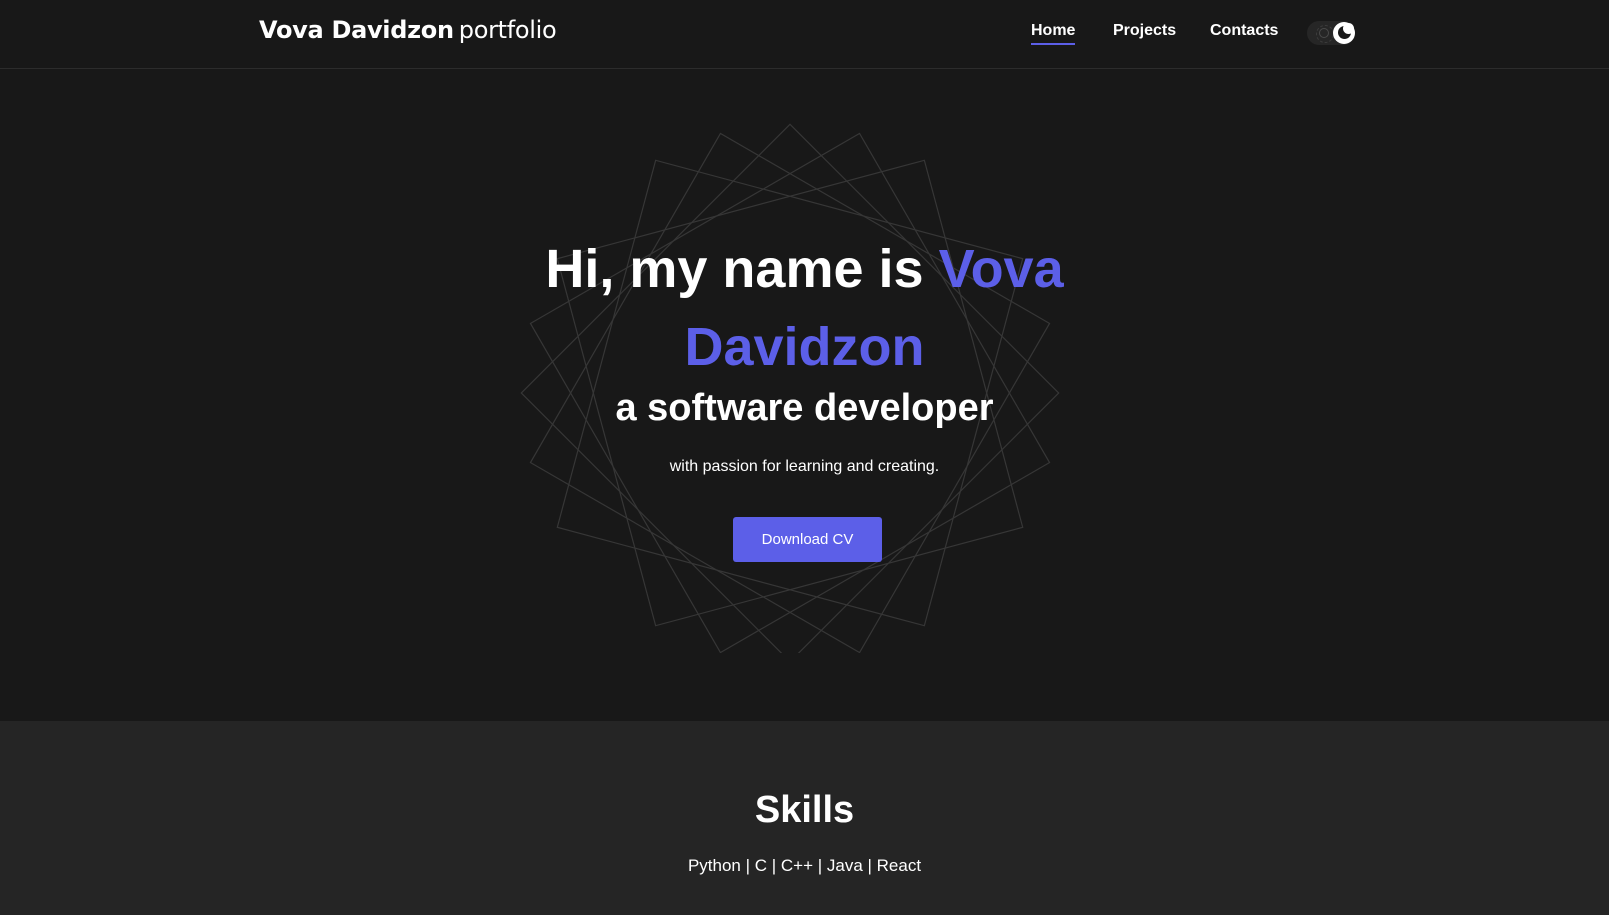 The height and width of the screenshot is (915, 1609). I want to click on hero-name-first: Vova, so click(1001, 269).